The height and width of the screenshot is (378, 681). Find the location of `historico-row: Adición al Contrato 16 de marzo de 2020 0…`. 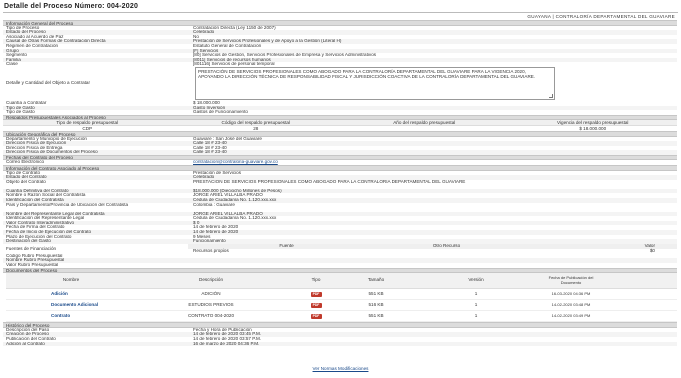

historico-row: Adición al Contrato 16 de marzo de 2020 0… is located at coordinates (340, 344).